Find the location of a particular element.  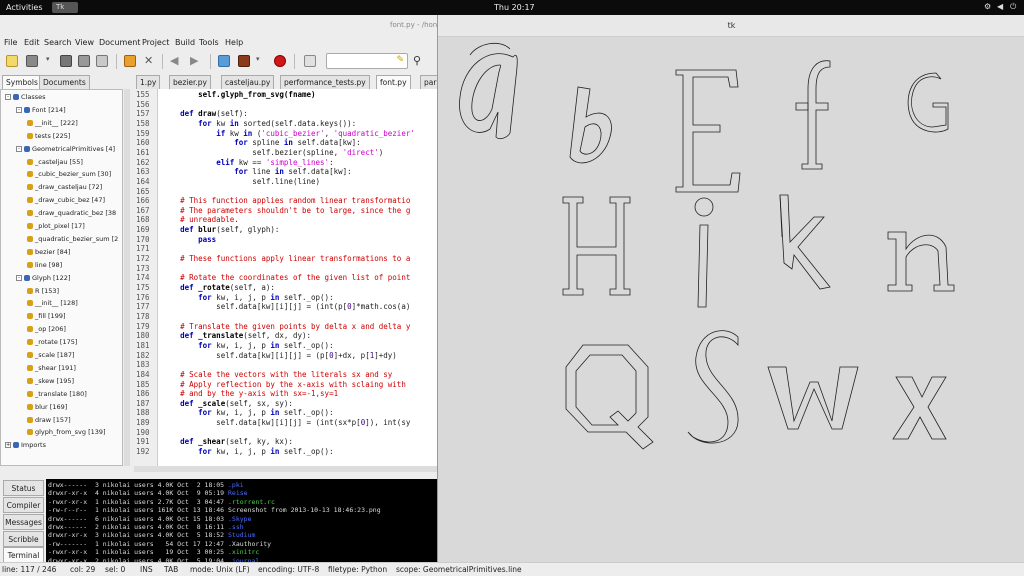

save-all-icon is located at coordinates (84, 61).